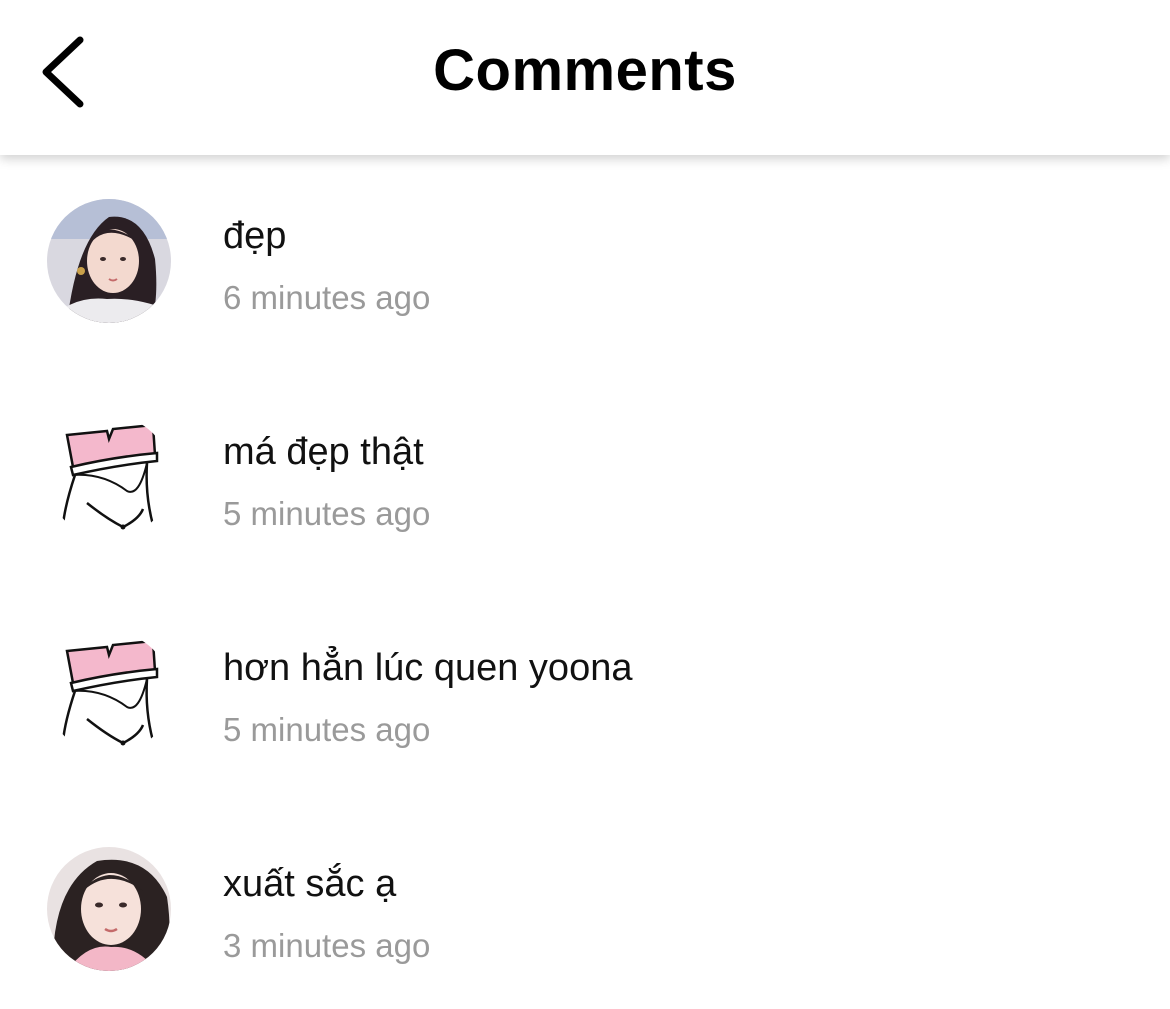 The image size is (1170, 1009). Describe the element at coordinates (327, 297) in the screenshot. I see `comment-timestamp: 6 minutes ago` at that location.